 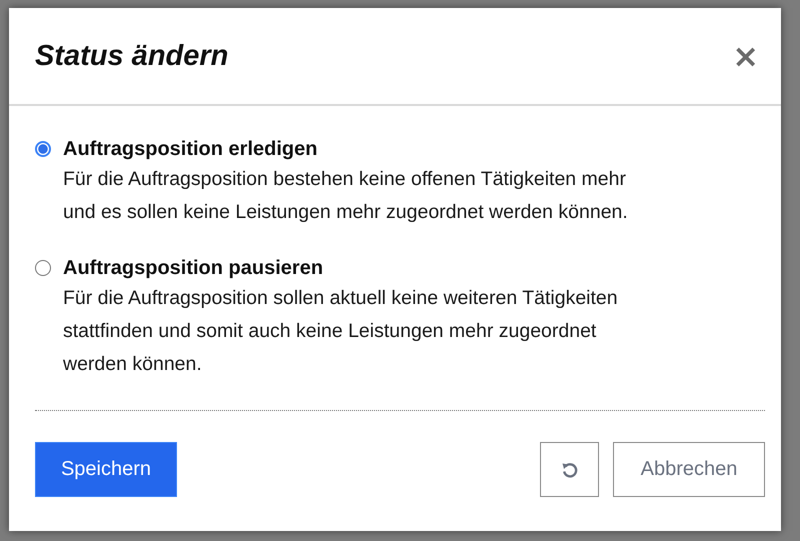 What do you see at coordinates (745, 56) in the screenshot?
I see `close-button: ×` at bounding box center [745, 56].